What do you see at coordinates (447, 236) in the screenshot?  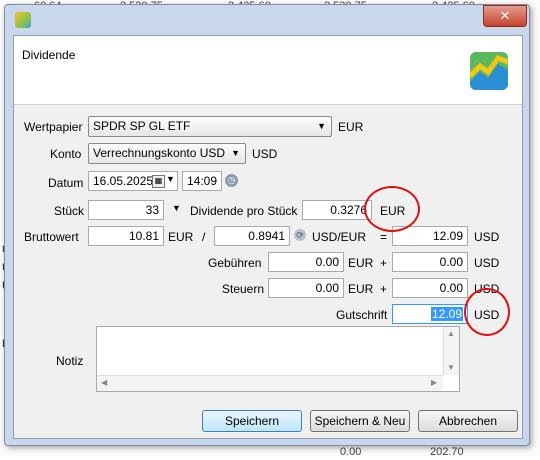 I see `bruttowert-converted-value: 12.09` at bounding box center [447, 236].